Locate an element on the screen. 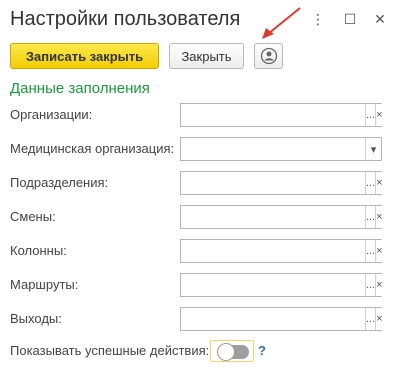 The width and height of the screenshot is (400, 370). field-row-shifts: Смены: ... × is located at coordinates (196, 217).